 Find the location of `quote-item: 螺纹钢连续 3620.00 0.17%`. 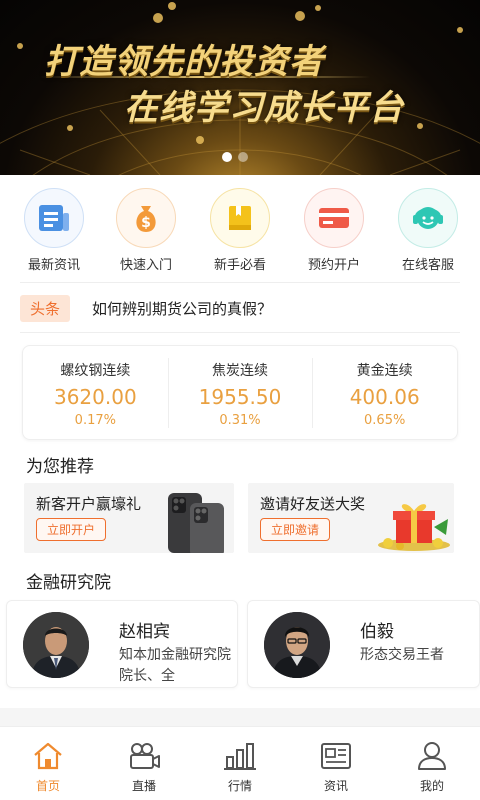

quote-item: 螺纹钢连续 3620.00 0.17% is located at coordinates (95, 392).